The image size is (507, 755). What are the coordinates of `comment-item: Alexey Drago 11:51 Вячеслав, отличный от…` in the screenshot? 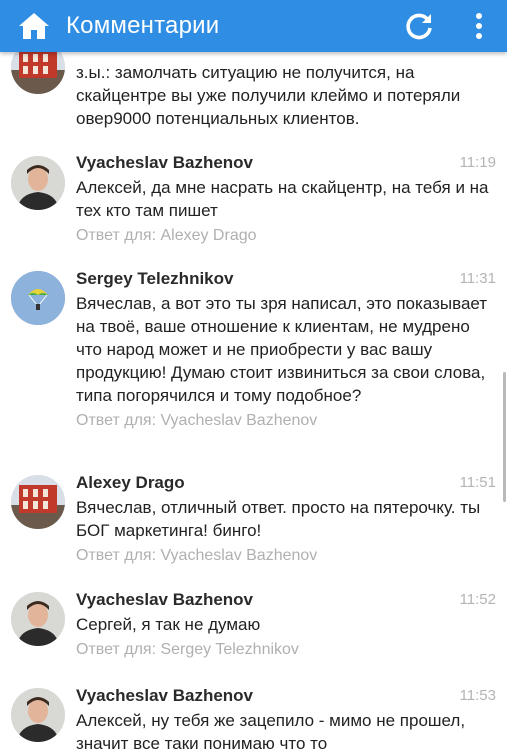 It's located at (253, 519).